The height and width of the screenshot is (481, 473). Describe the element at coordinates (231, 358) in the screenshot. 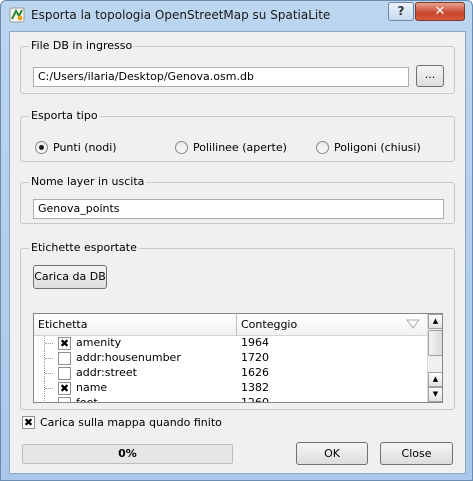

I see `table-row: addr:housenumber 1720` at that location.